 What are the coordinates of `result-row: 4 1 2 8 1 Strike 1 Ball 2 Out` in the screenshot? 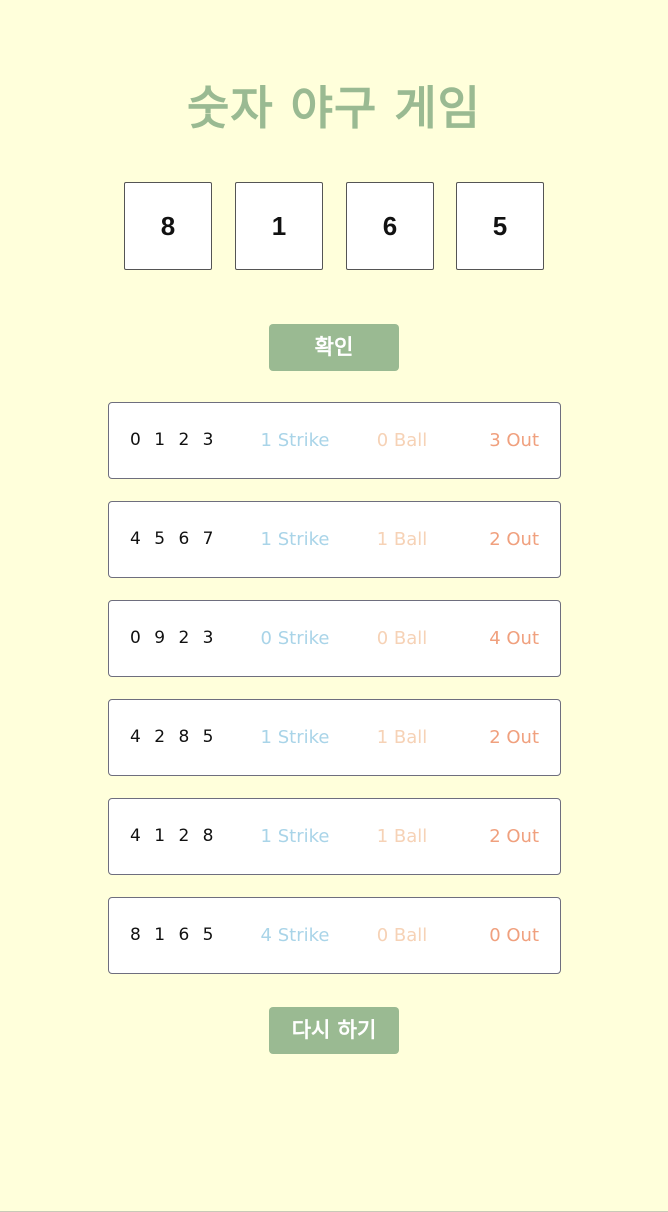 It's located at (334, 836).